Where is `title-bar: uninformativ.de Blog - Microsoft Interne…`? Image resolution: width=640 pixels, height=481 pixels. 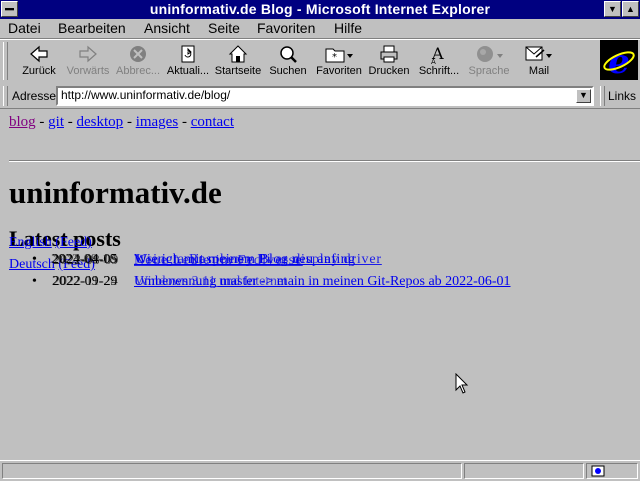
title-bar: uninformativ.de Blog - Microsoft Interne… is located at coordinates (320, 9).